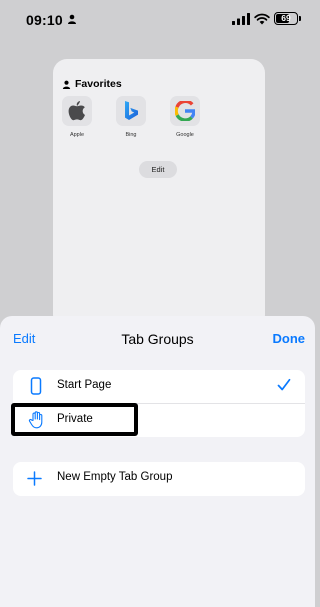  I want to click on plus-icon, so click(34, 478).